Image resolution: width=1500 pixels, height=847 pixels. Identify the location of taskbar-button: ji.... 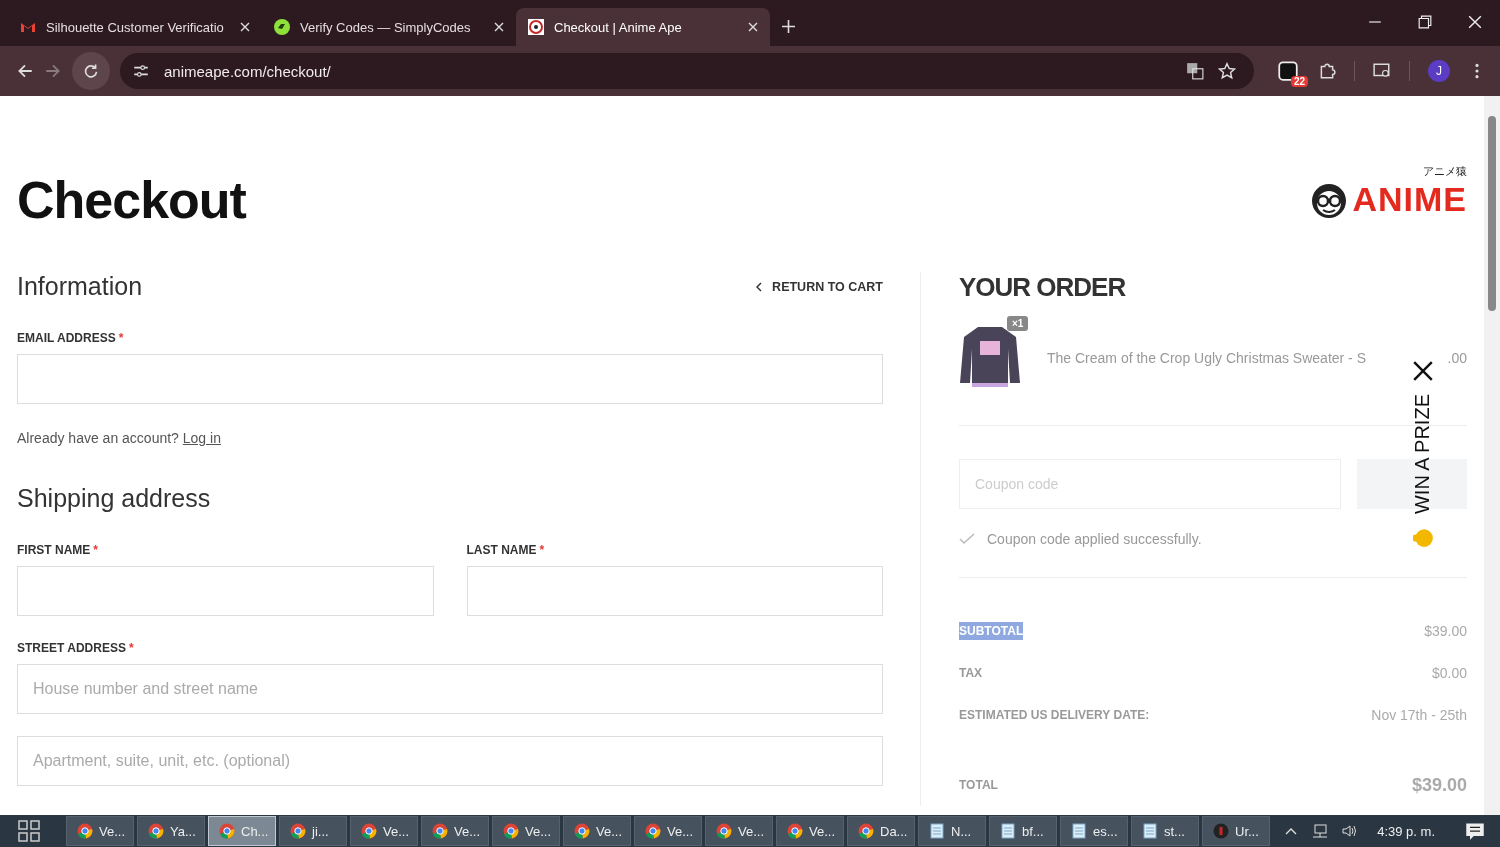
(313, 831).